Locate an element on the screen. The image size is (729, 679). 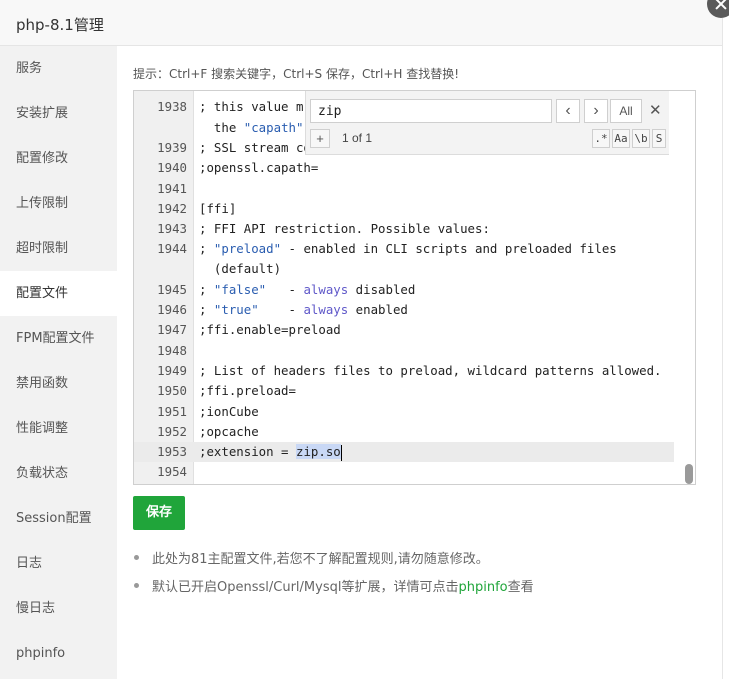
line-text: ; FFI API restriction. Possible values: is located at coordinates (344, 228).